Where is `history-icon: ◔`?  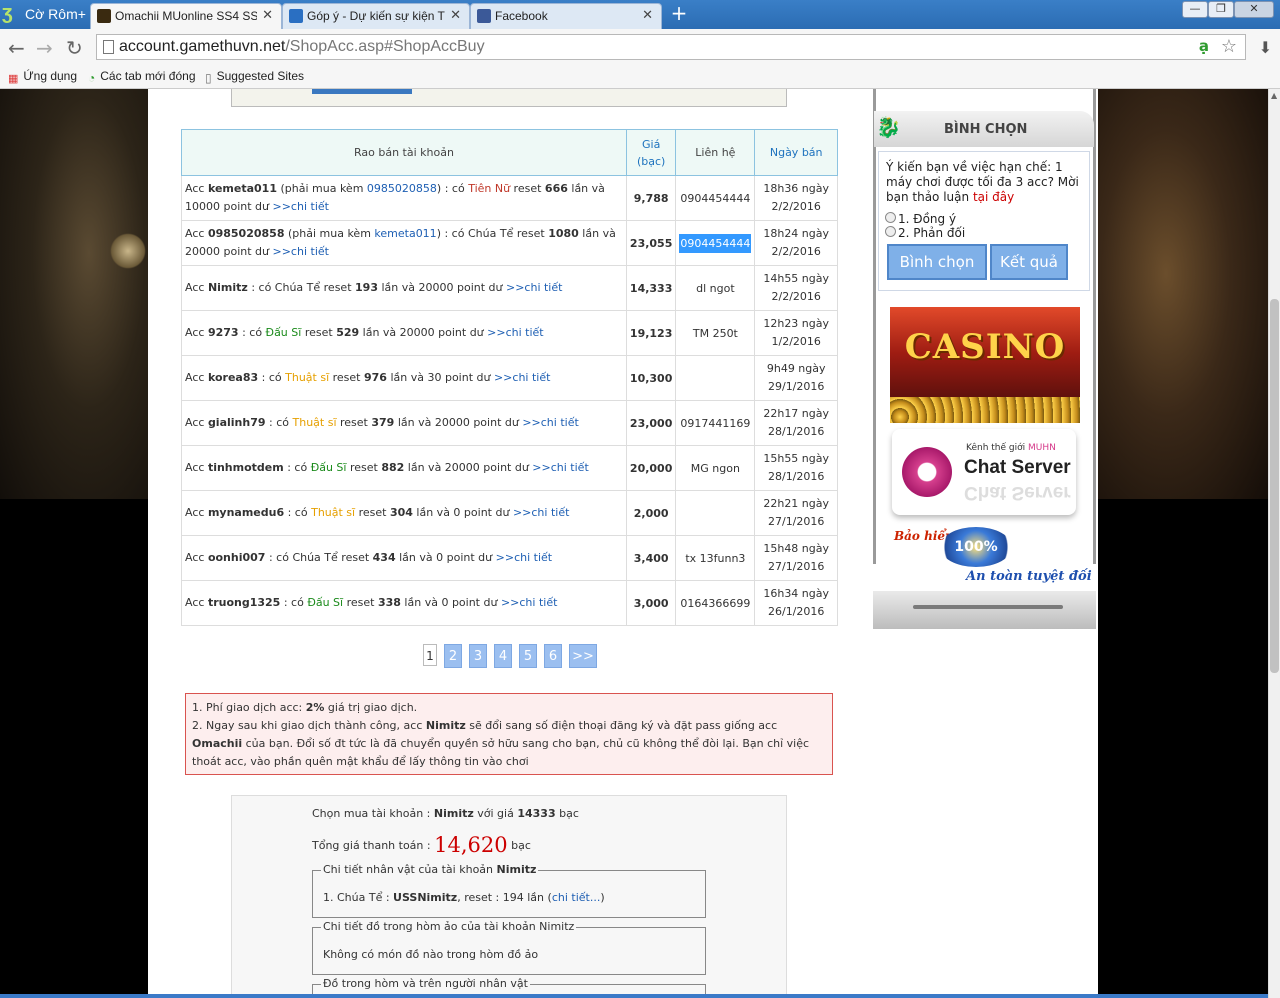
history-icon: ◔ is located at coordinates (92, 78).